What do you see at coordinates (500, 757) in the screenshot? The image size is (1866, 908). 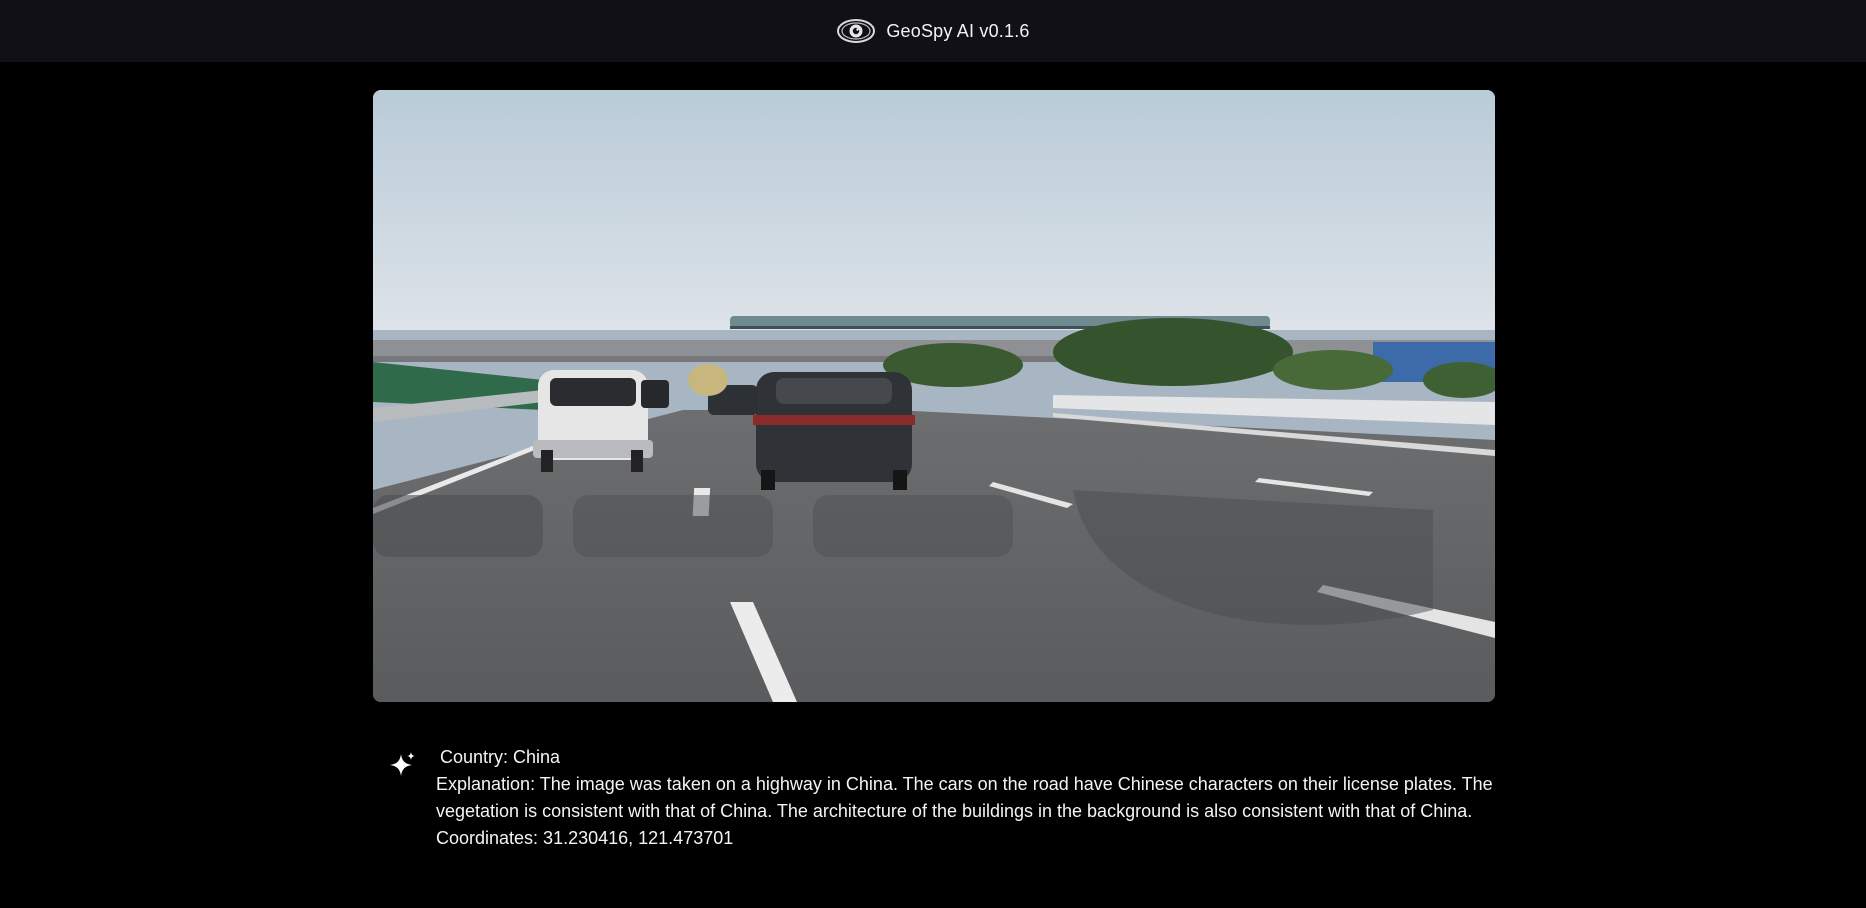 I see `country-result: Country: China` at bounding box center [500, 757].